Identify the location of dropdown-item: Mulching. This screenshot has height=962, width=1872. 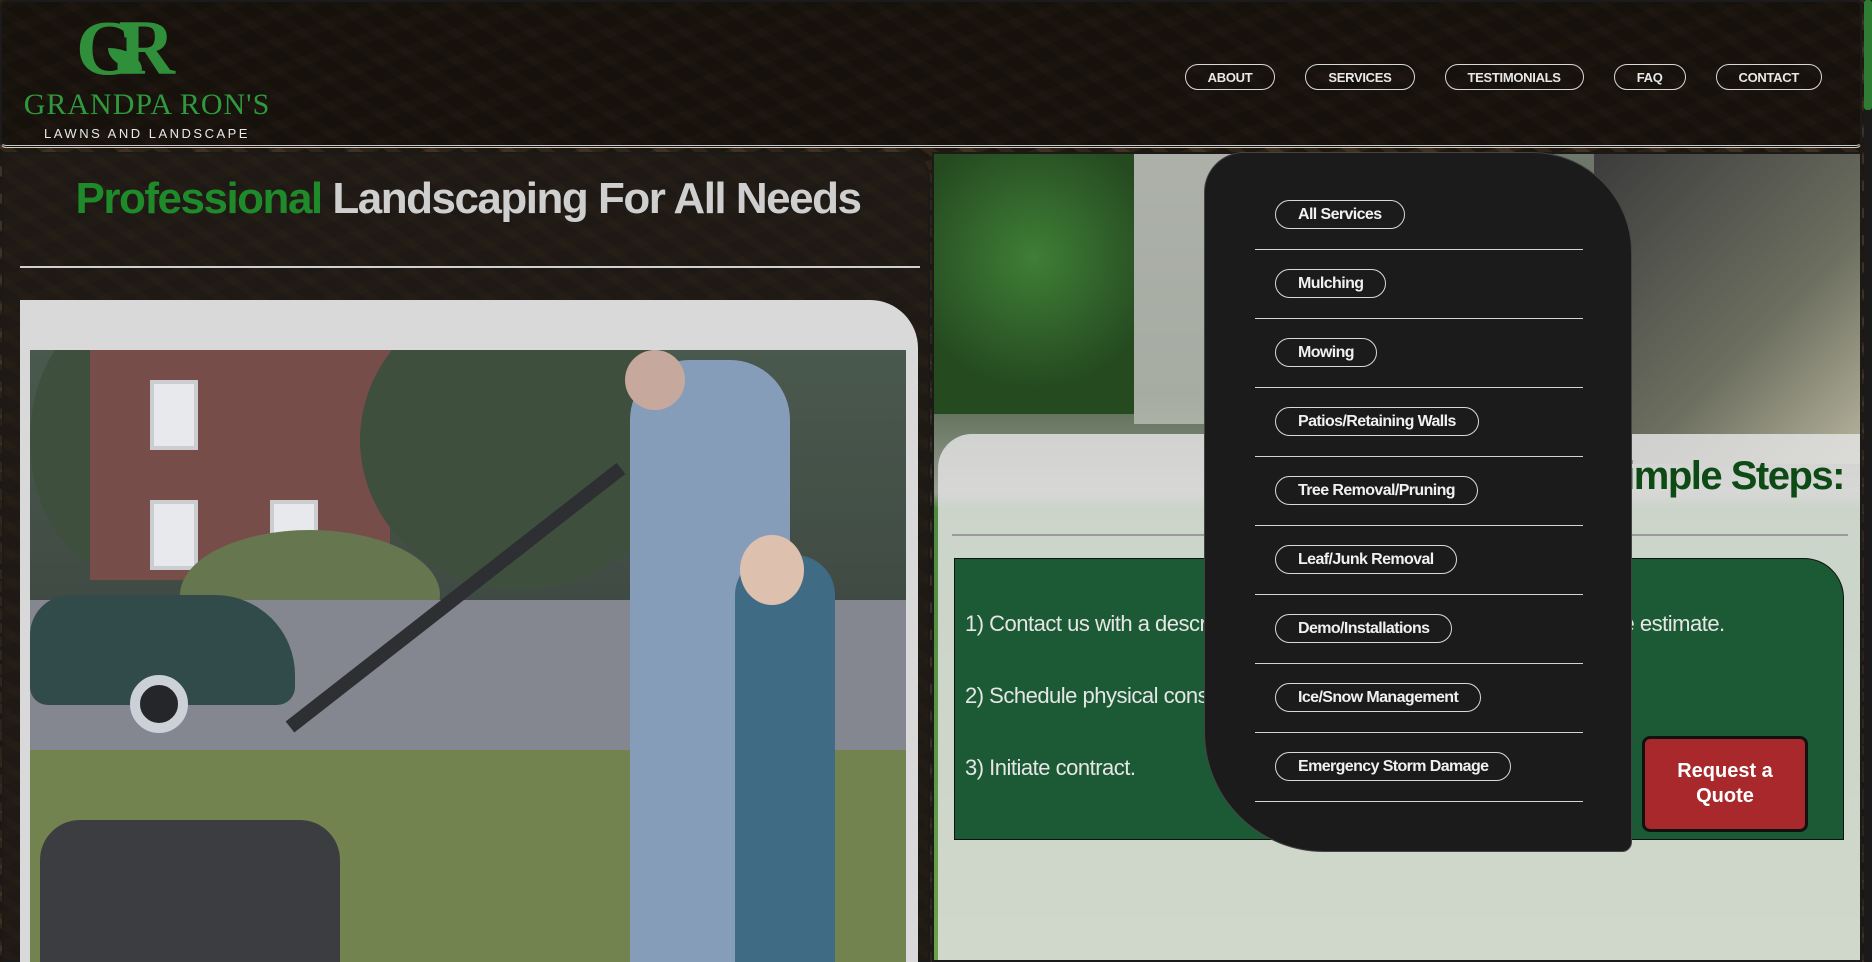
(1419, 284).